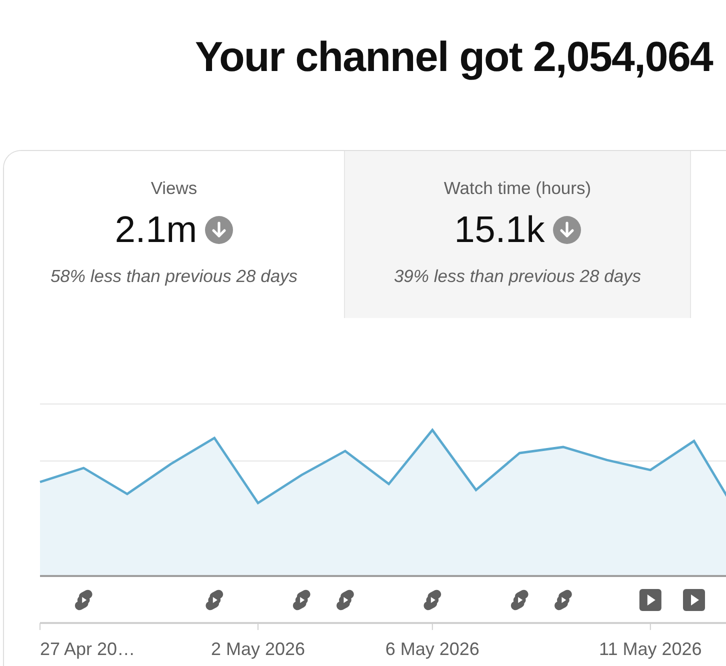  Describe the element at coordinates (432, 649) in the screenshot. I see `axis-date-label: 6 May 2026` at that location.